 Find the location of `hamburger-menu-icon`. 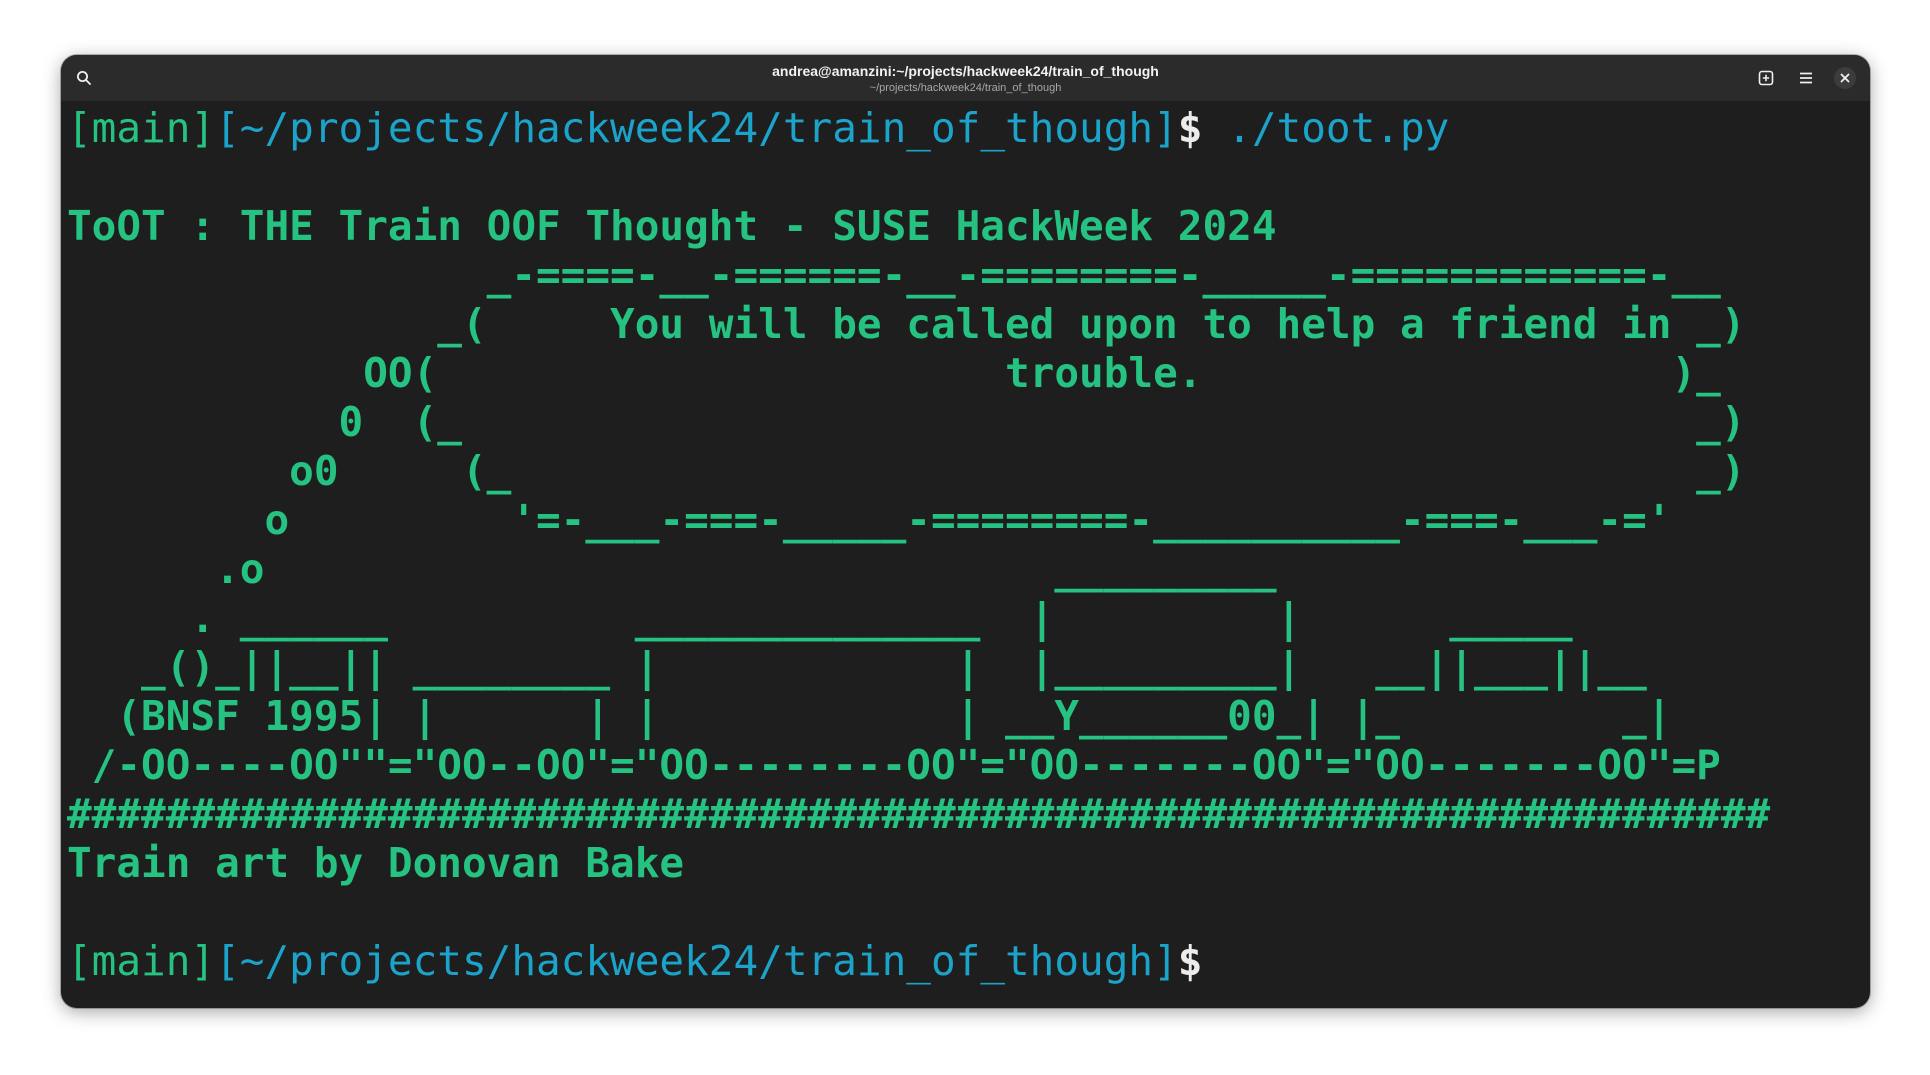

hamburger-menu-icon is located at coordinates (1806, 78).